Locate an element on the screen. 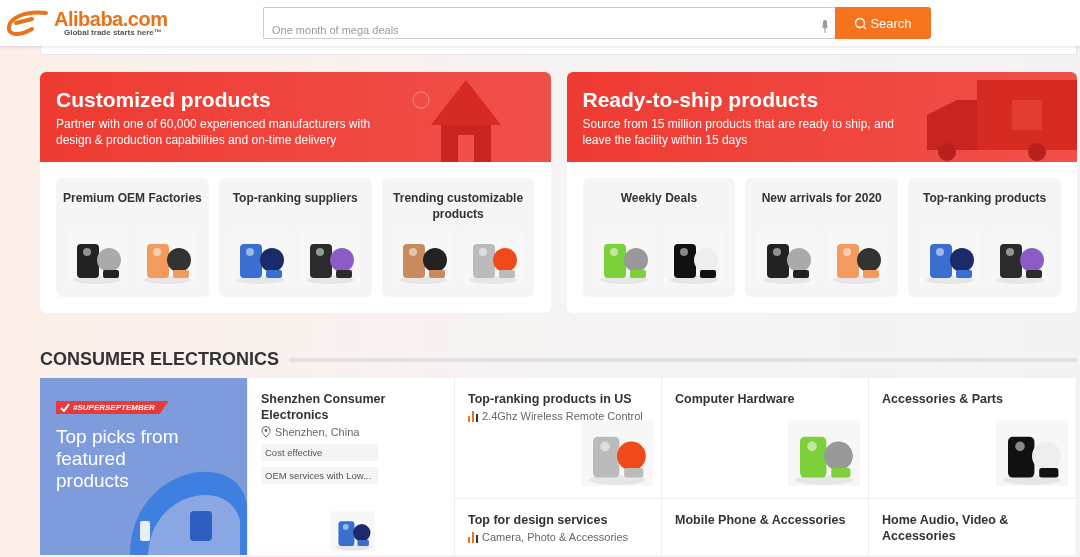 This screenshot has height=557, width=1080. check-icon is located at coordinates (65, 407).